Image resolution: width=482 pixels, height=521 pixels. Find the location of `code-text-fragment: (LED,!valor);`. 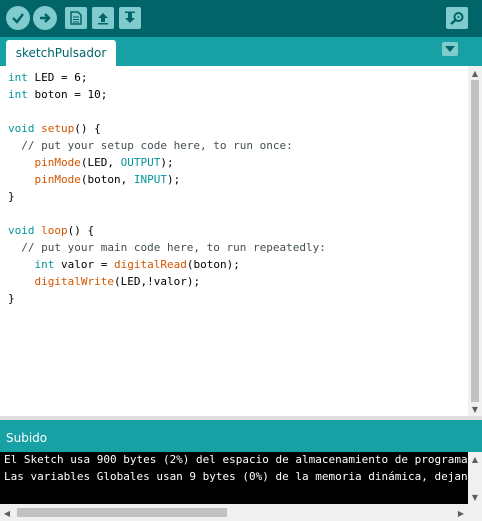

code-text-fragment: (LED,!valor); is located at coordinates (157, 281).